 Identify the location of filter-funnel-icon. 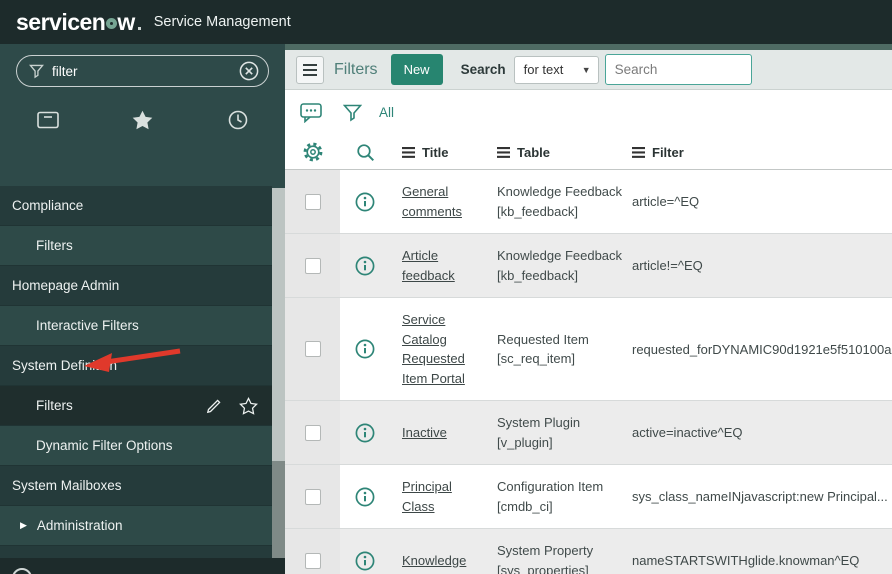
(36, 71).